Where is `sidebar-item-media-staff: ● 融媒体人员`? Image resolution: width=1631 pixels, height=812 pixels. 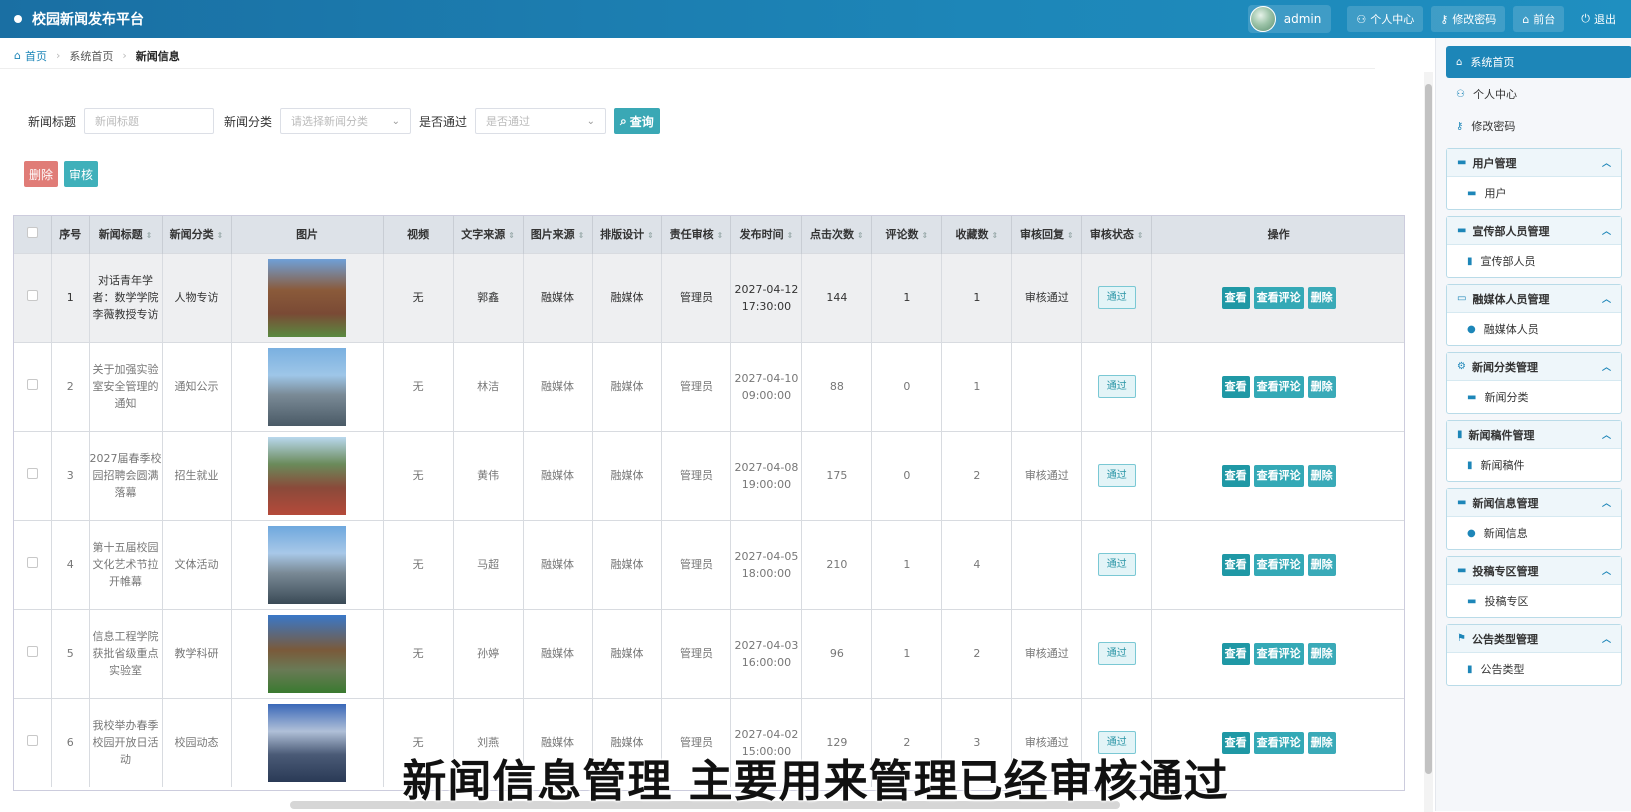 sidebar-item-media-staff: ● 融媒体人员 is located at coordinates (1534, 329).